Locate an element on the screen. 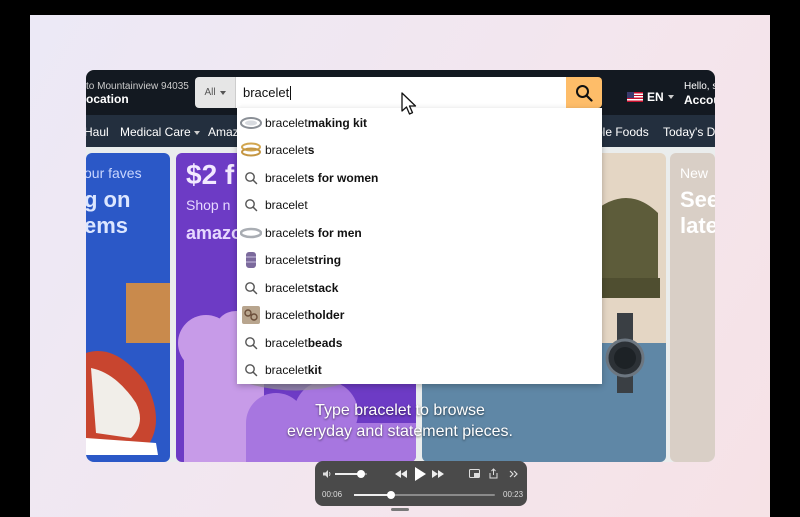  promo-card-faves-subtitle: our faves is located at coordinates (114, 173).